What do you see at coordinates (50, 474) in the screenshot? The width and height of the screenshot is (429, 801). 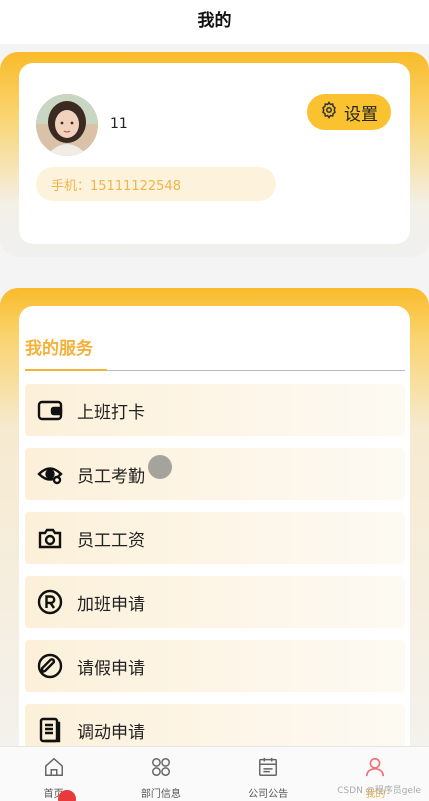 I see `eye-icon` at bounding box center [50, 474].